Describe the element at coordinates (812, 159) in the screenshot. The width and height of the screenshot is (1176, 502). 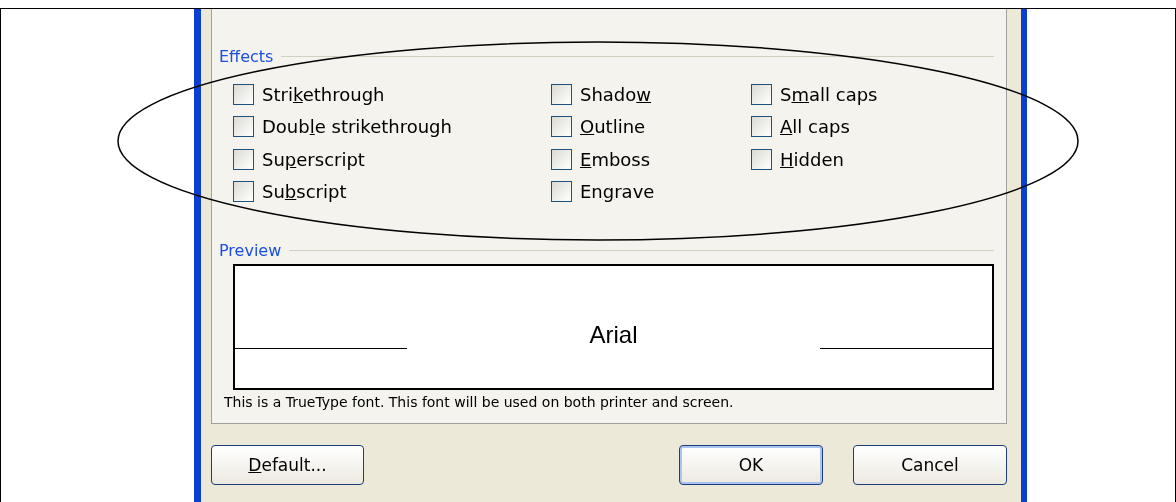
I see `checkbox-label: Hidden` at that location.